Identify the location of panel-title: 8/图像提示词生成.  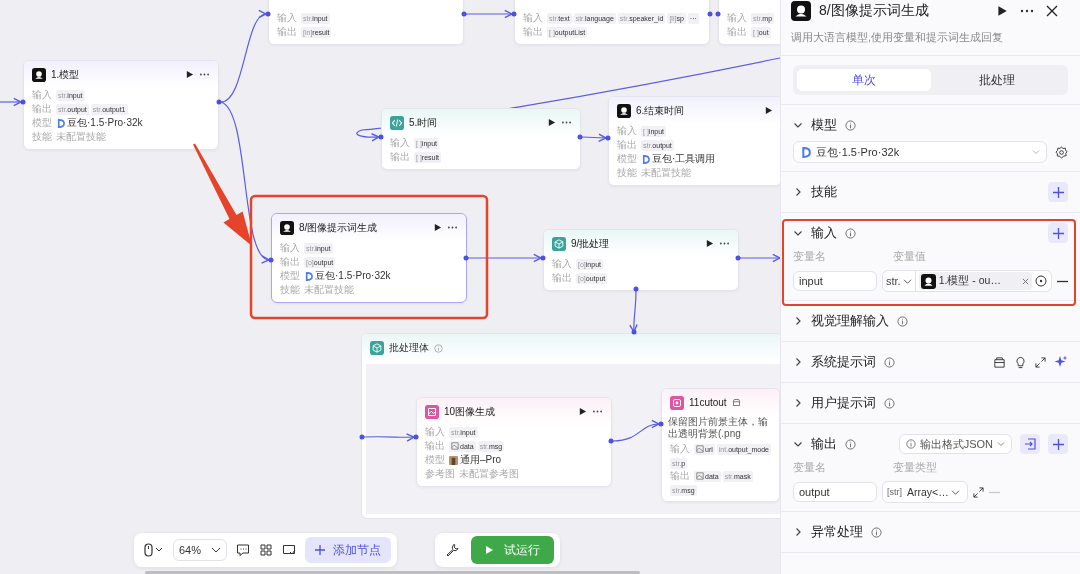
(874, 11).